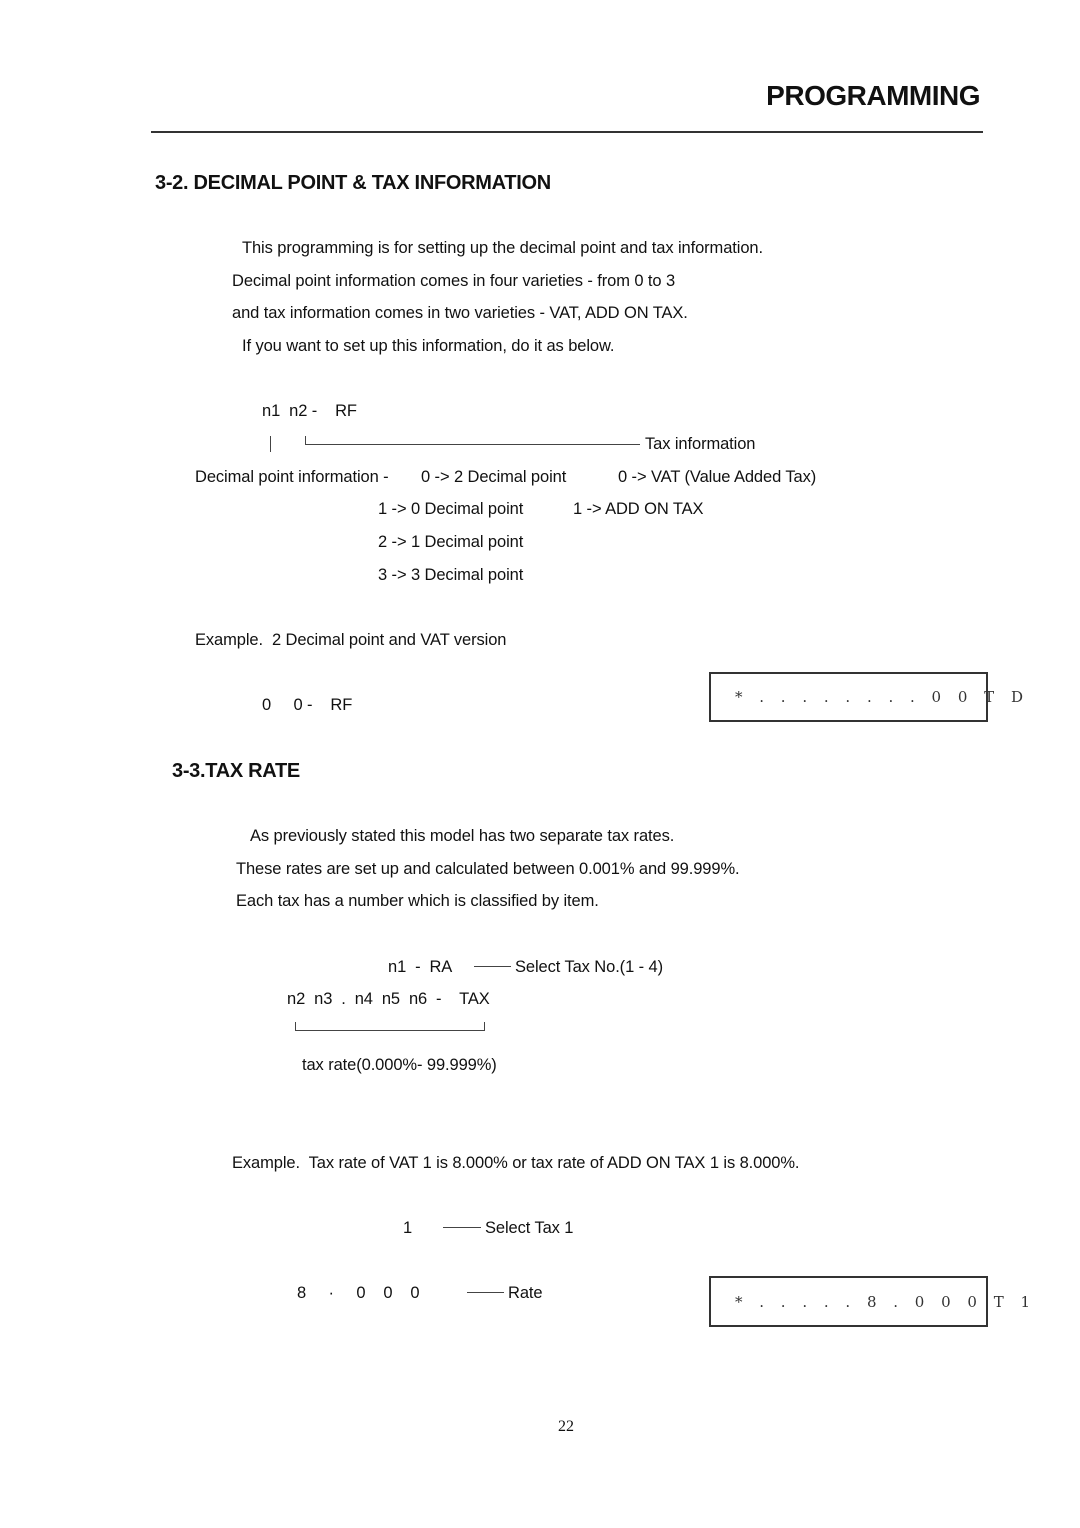 The height and width of the screenshot is (1528, 1080). Describe the element at coordinates (420, 967) in the screenshot. I see `select-tax-key-sequence: n1 - RA` at that location.